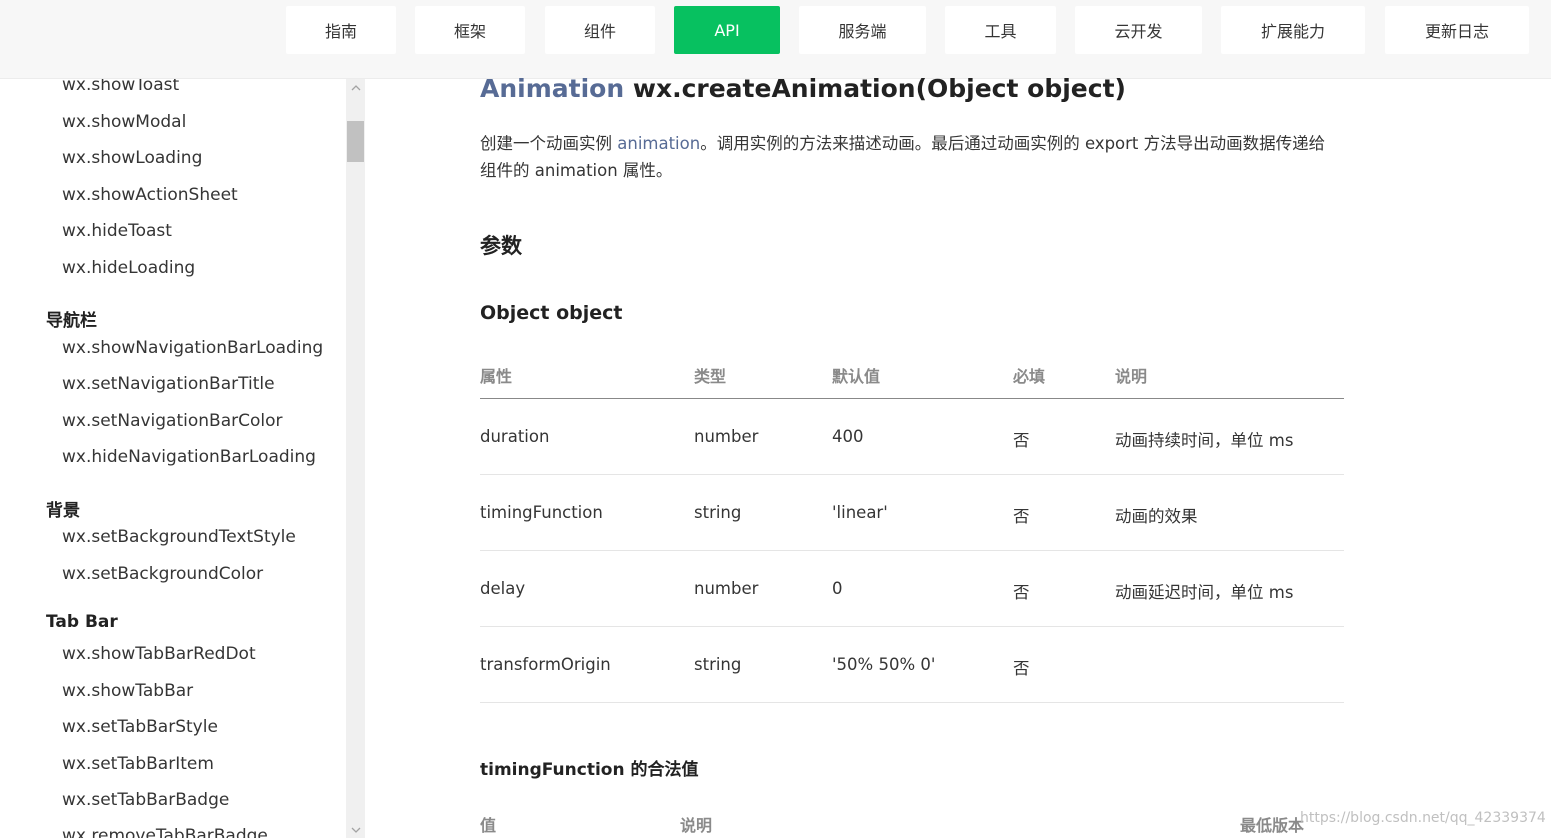 The height and width of the screenshot is (838, 1551). I want to click on sidebar-item-show-tabbar-red-dot: wx.showTabBarRedDot, so click(159, 654).